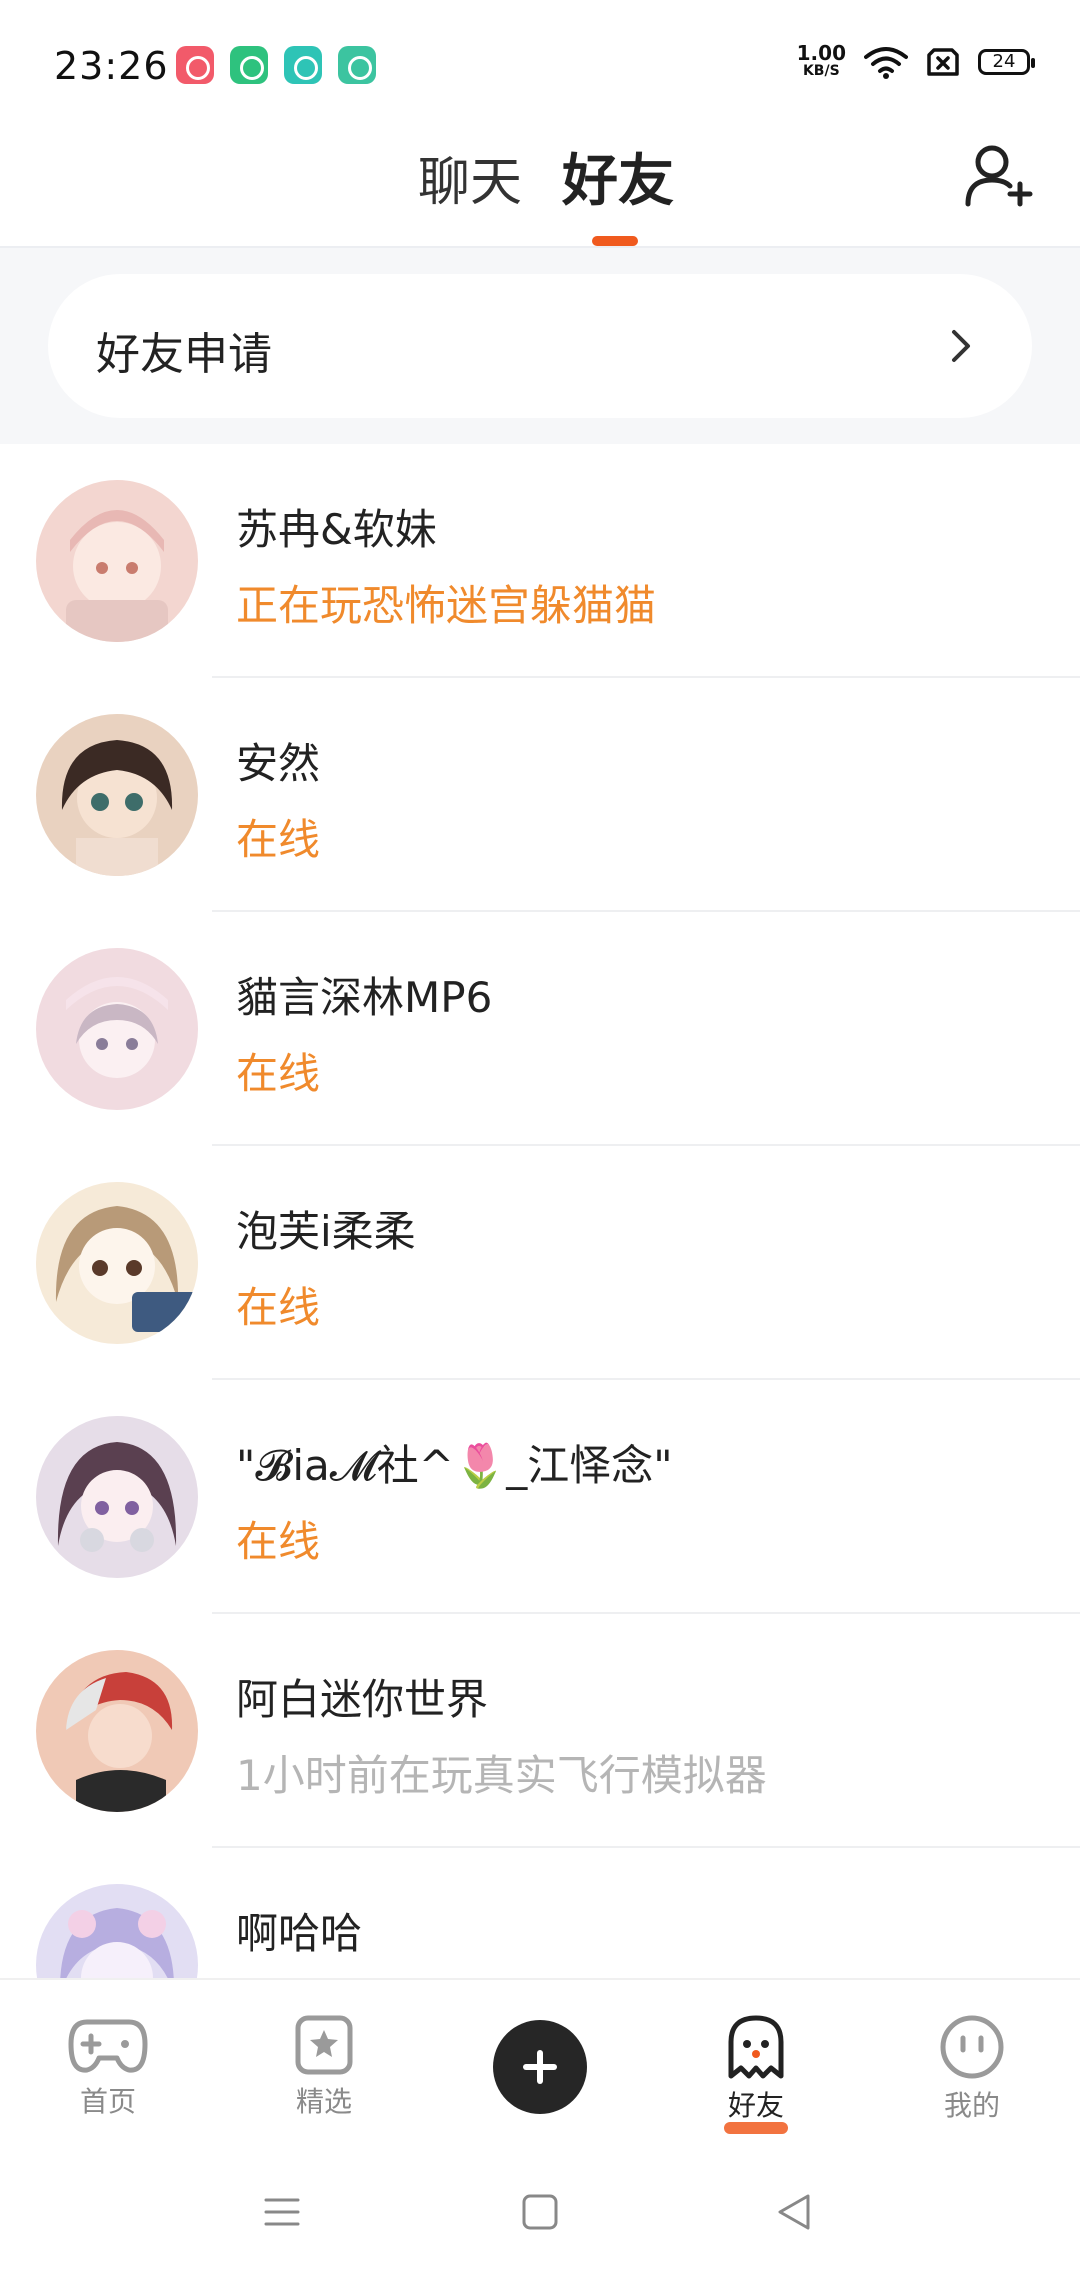  I want to click on friend-name: 泡芙i柔柔, so click(326, 1231).